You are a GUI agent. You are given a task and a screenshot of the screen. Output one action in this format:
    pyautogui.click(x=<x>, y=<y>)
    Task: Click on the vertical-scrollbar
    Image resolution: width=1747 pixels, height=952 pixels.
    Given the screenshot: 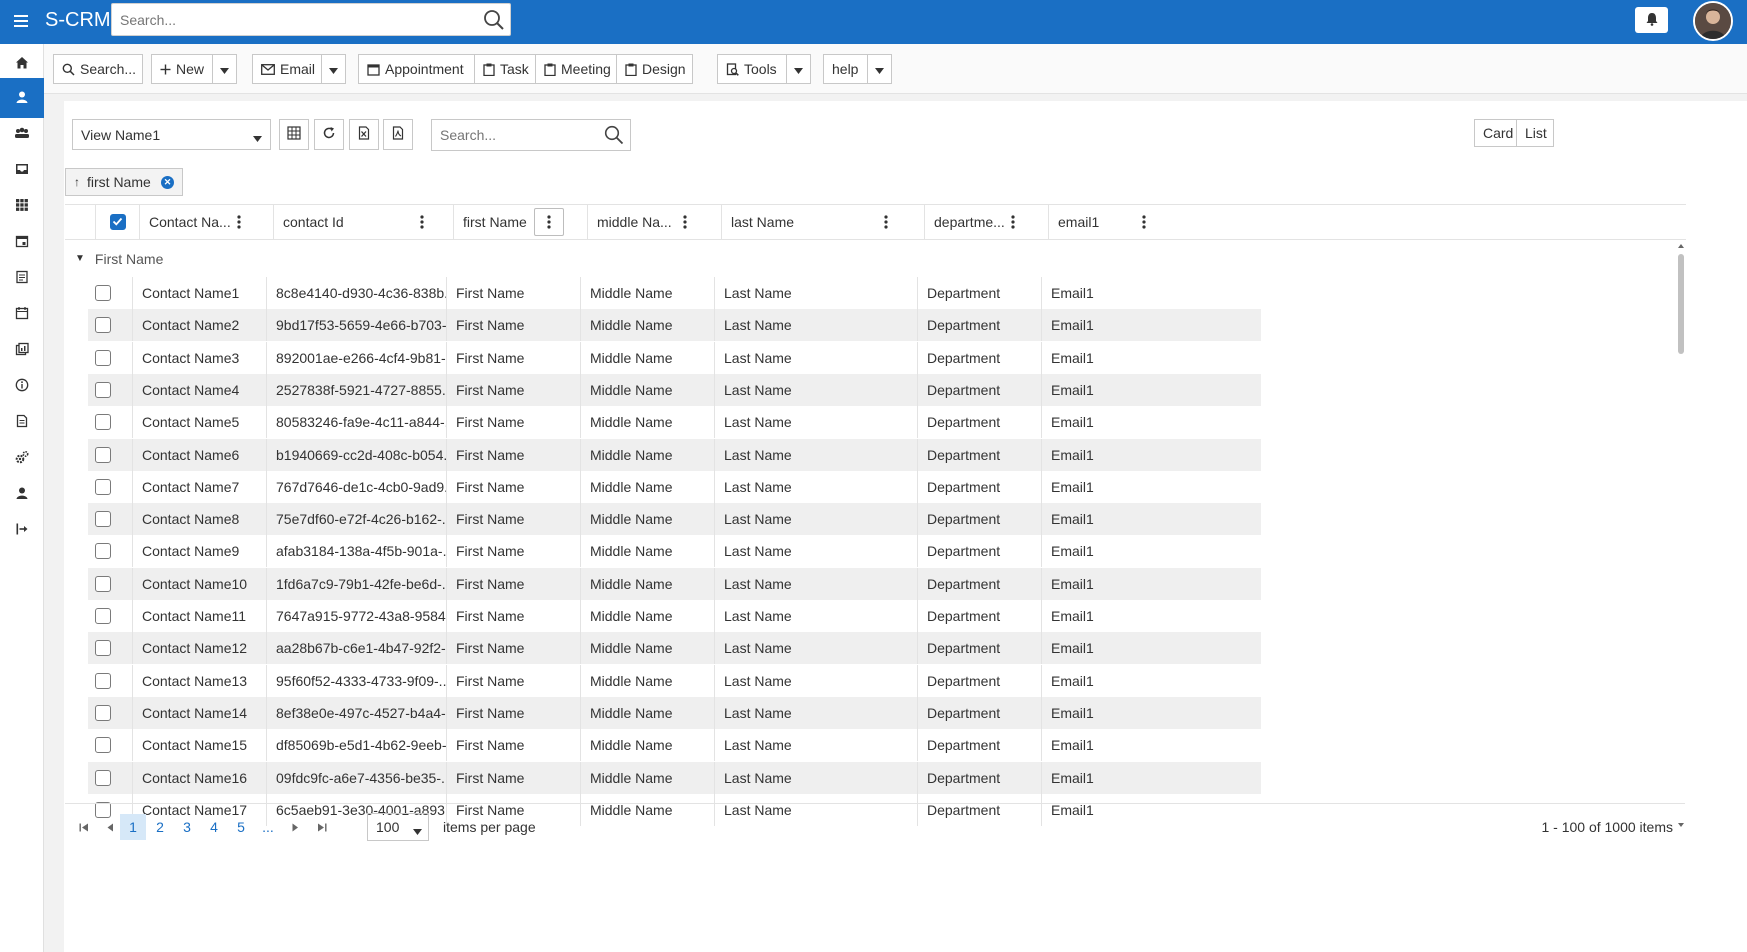 What is the action you would take?
    pyautogui.click(x=1681, y=535)
    